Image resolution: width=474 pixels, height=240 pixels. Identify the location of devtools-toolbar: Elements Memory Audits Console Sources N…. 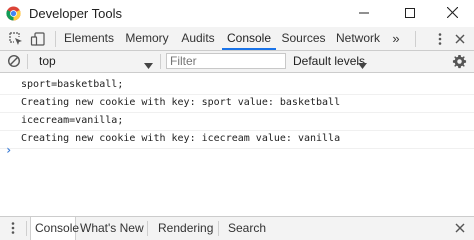
(237, 39).